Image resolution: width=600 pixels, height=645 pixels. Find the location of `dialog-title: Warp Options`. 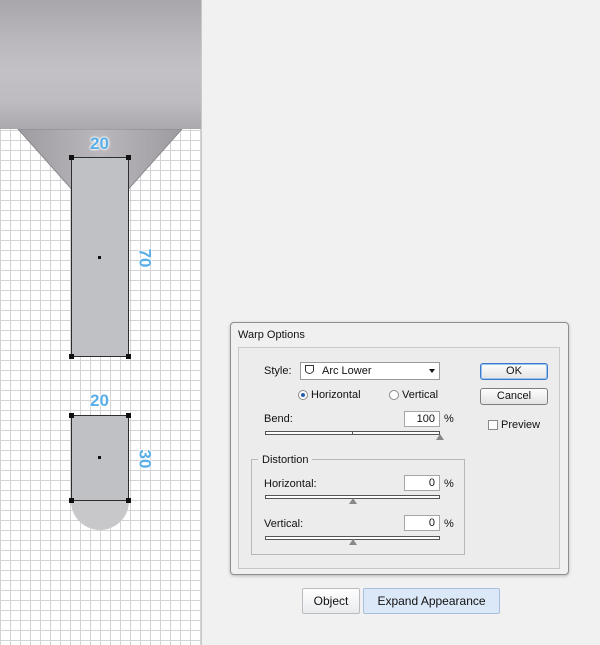

dialog-title: Warp Options is located at coordinates (271, 335).